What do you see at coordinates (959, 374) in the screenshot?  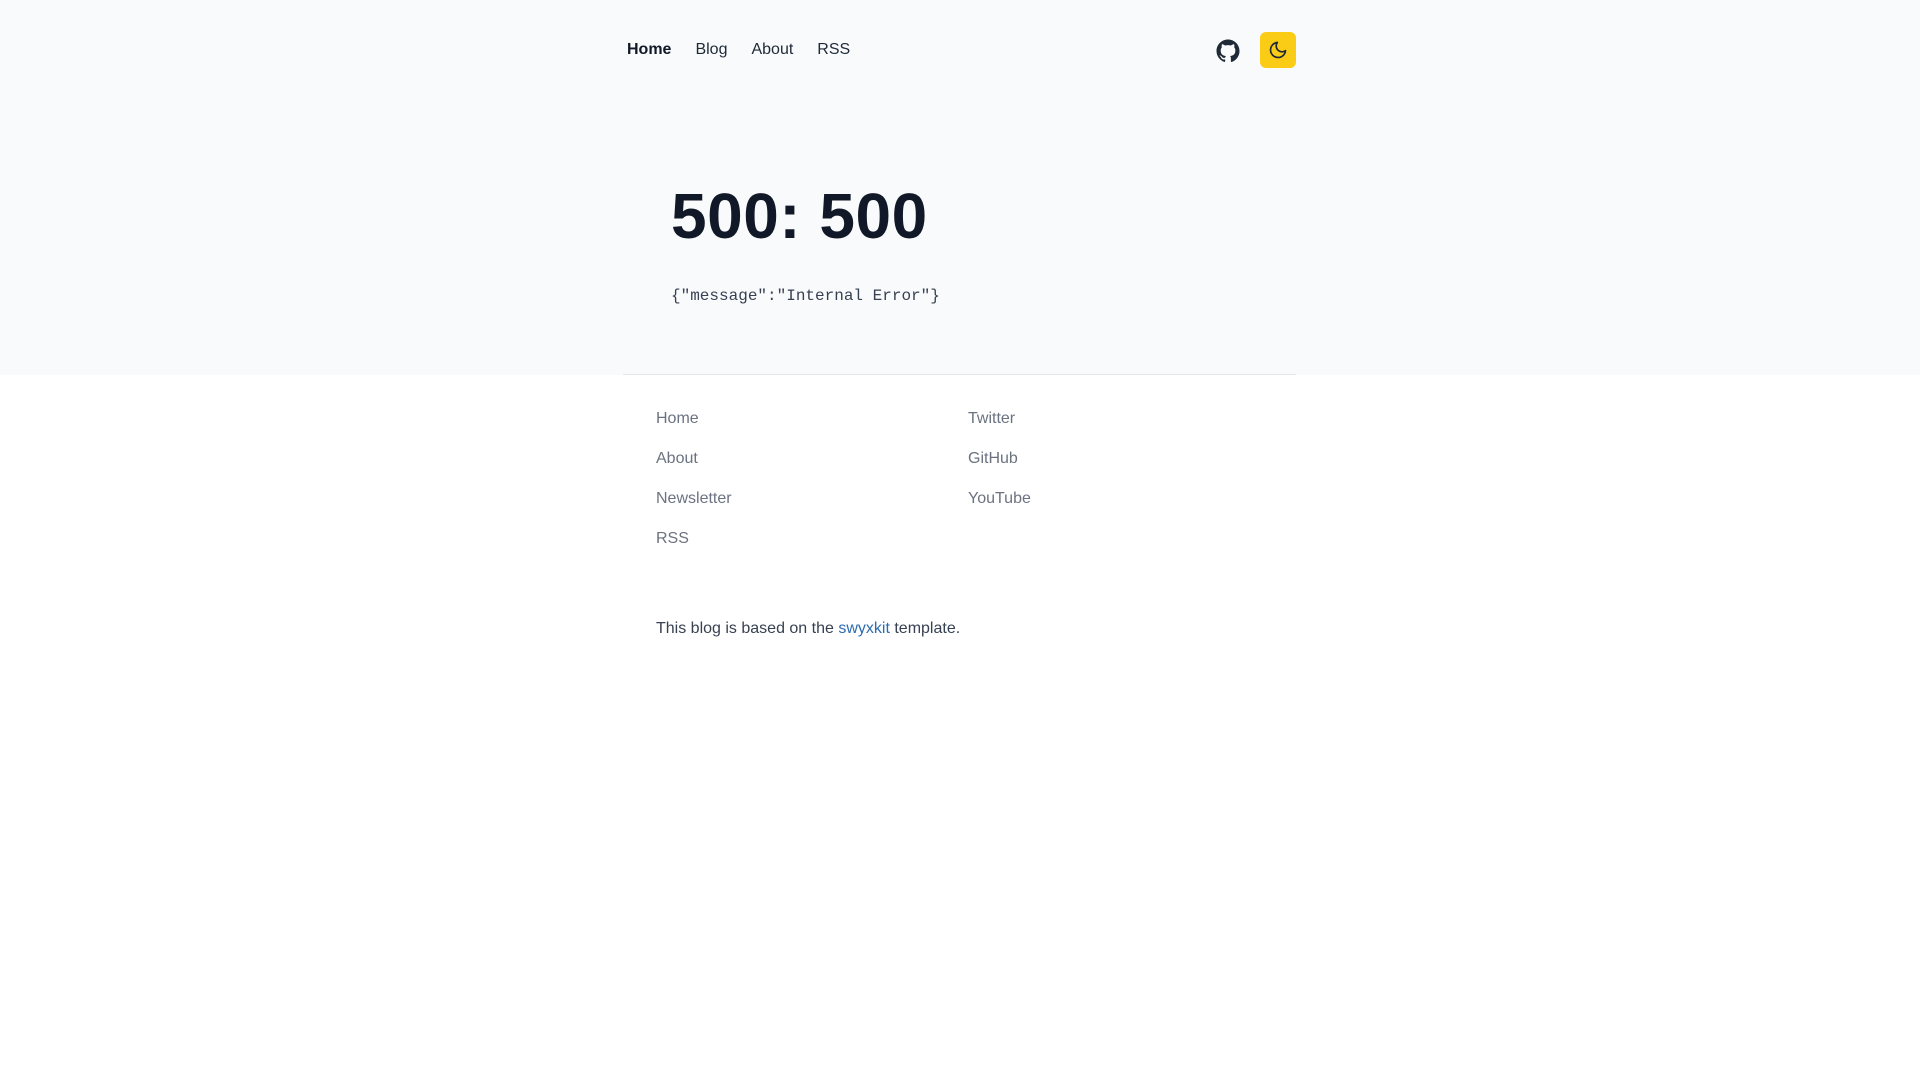 I see `footer-divider` at bounding box center [959, 374].